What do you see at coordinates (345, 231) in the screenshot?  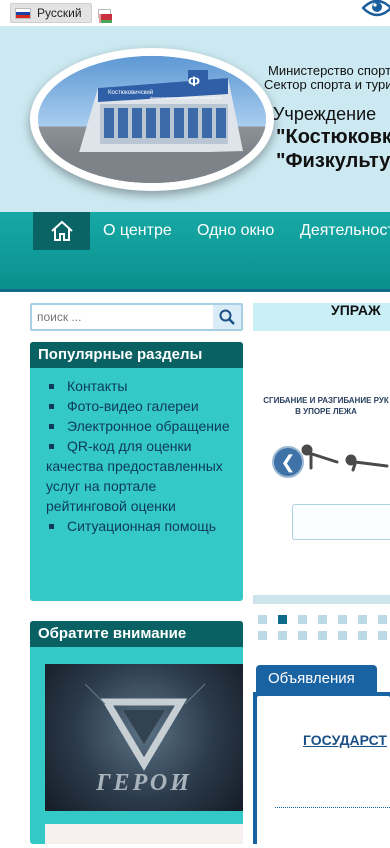 I see `nav-item-activity: Деятельност` at bounding box center [345, 231].